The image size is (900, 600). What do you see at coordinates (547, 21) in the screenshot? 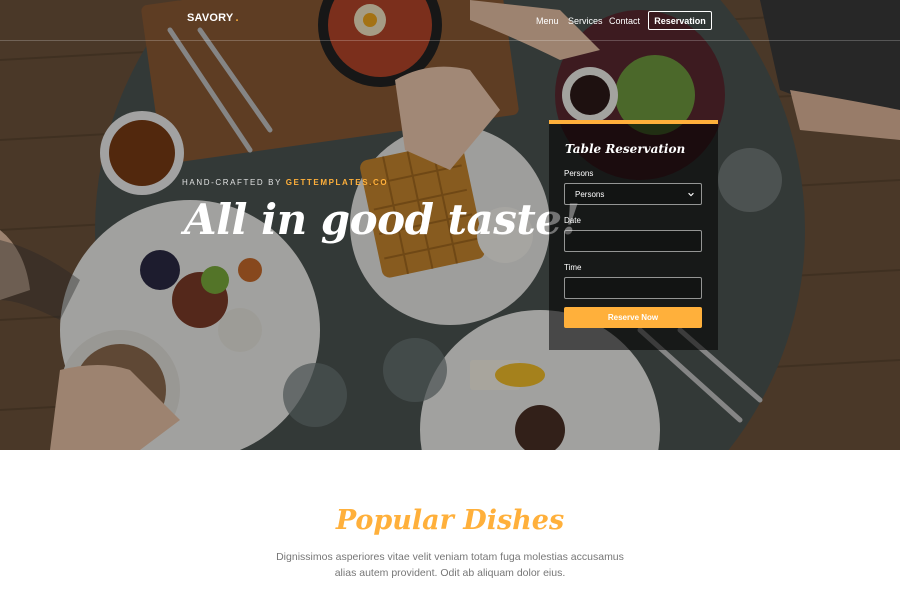
I see `nav-link-menu: Menu` at bounding box center [547, 21].